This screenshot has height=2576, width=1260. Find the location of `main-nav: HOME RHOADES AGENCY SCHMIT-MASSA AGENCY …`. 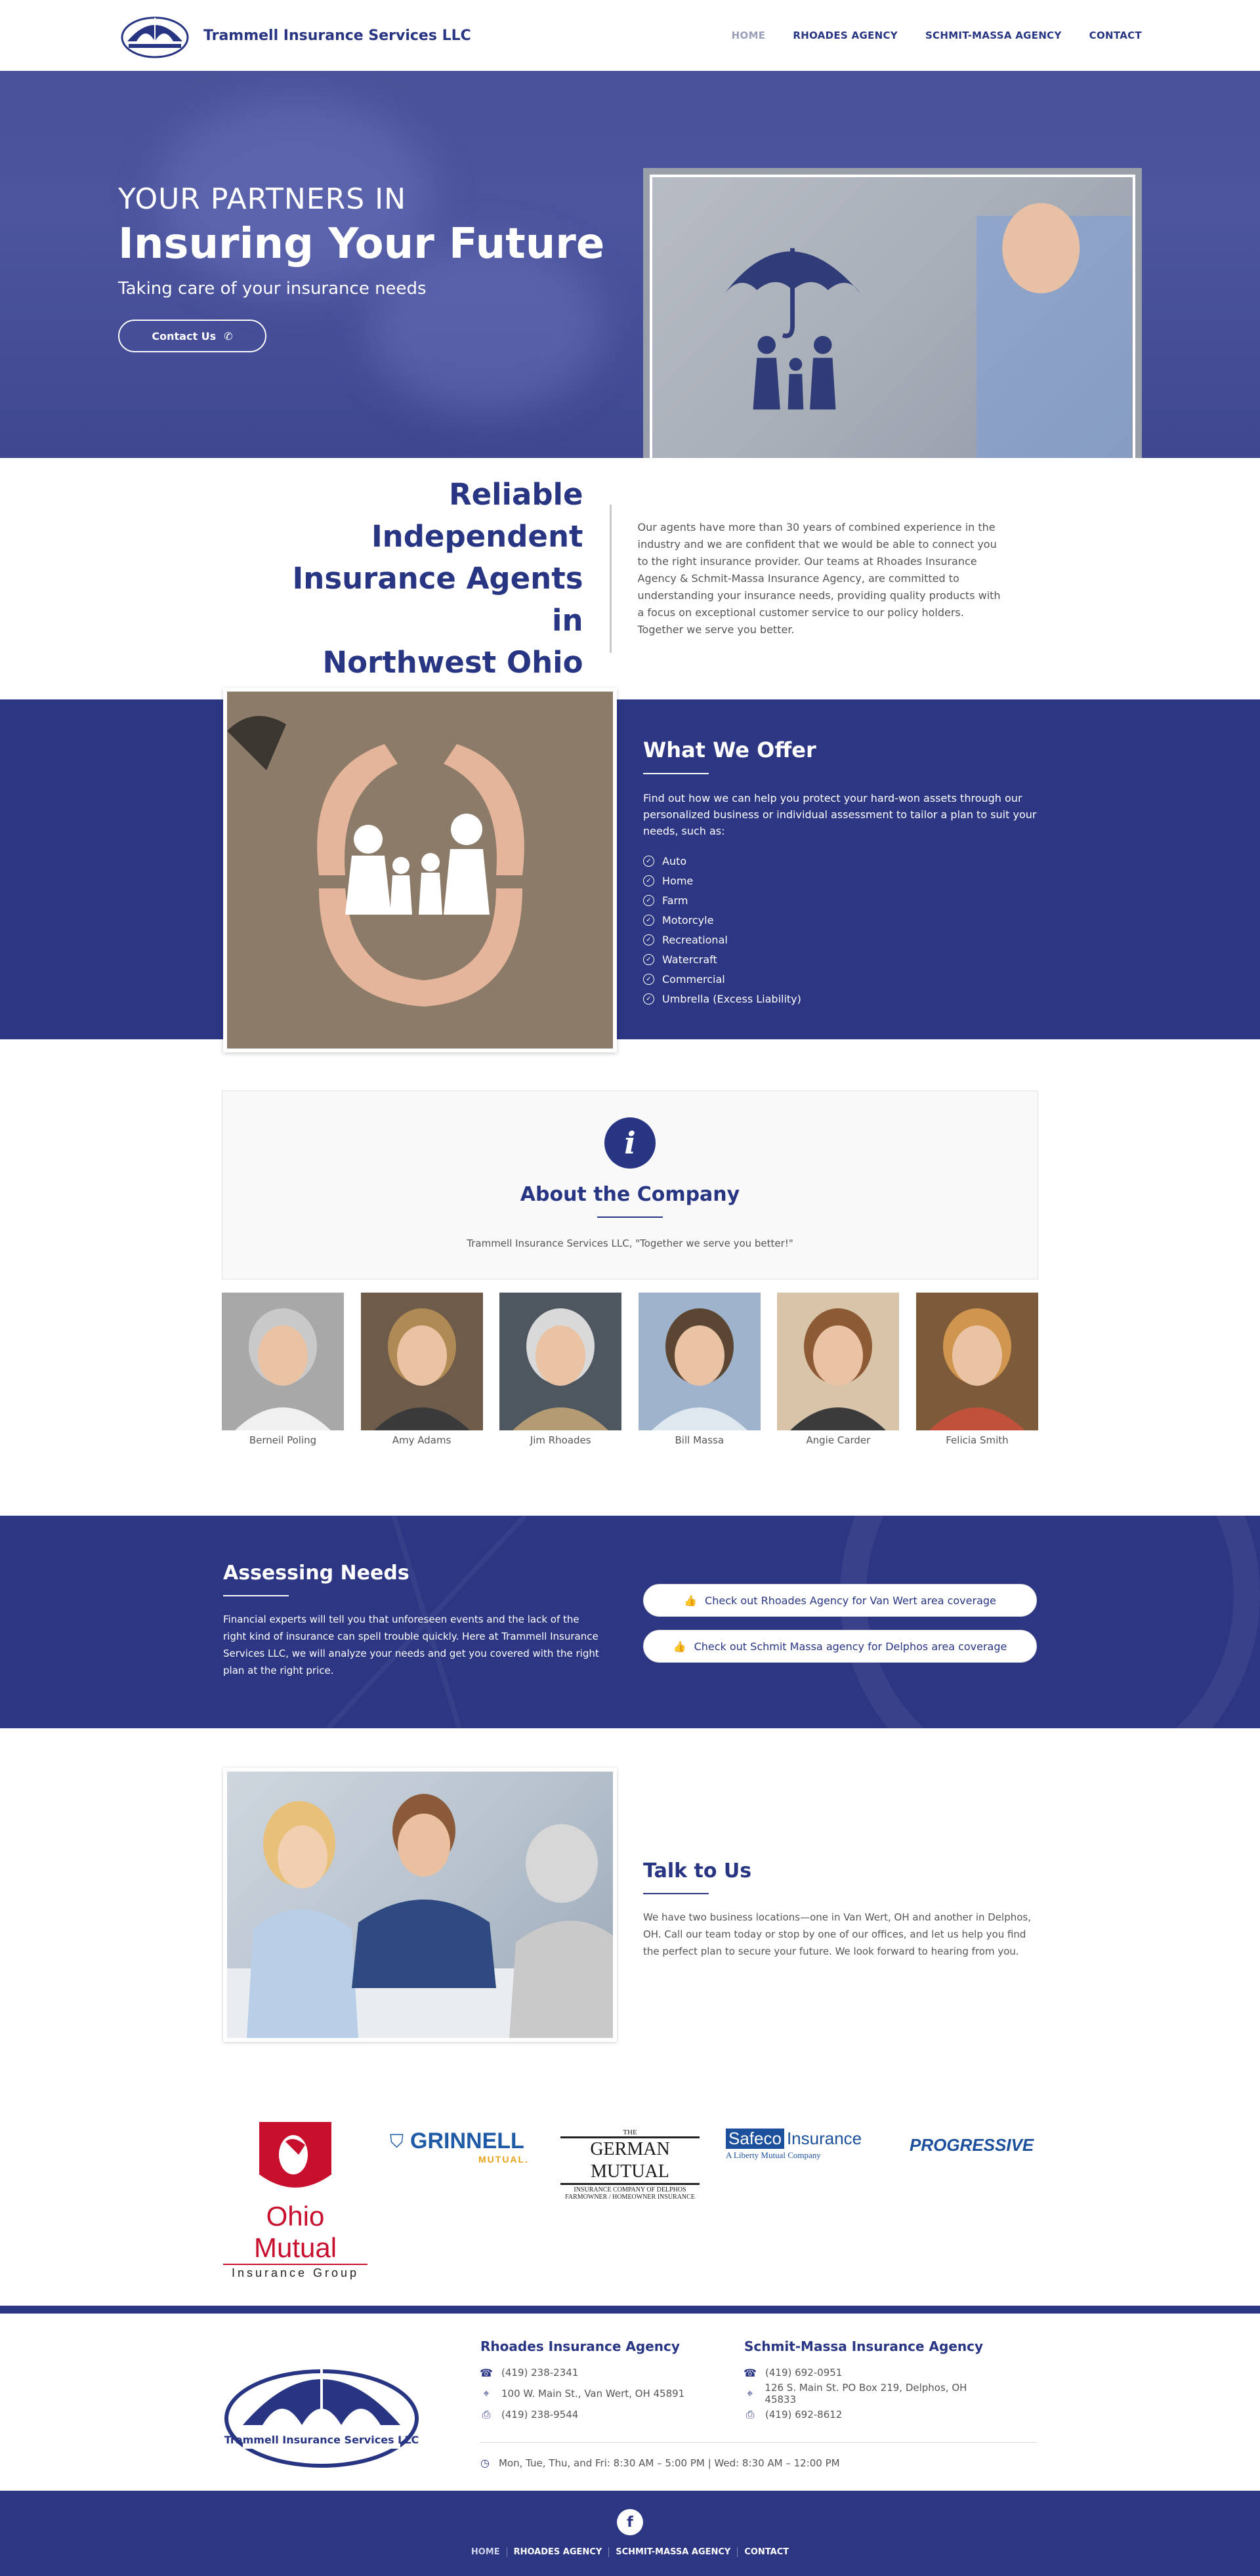

main-nav: HOME RHOADES AGENCY SCHMIT-MASSA AGENCY … is located at coordinates (937, 35).